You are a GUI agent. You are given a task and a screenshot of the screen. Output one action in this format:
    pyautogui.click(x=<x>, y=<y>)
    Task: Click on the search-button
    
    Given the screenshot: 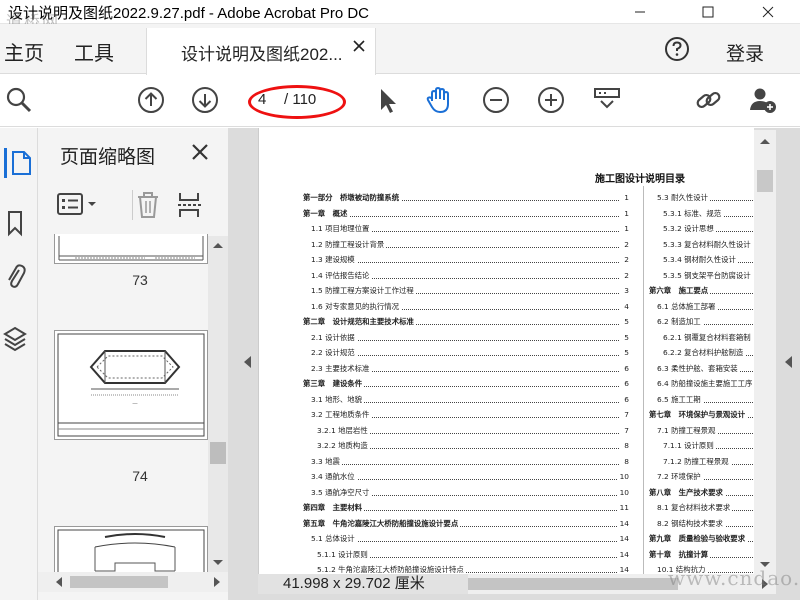 What is the action you would take?
    pyautogui.click(x=19, y=100)
    